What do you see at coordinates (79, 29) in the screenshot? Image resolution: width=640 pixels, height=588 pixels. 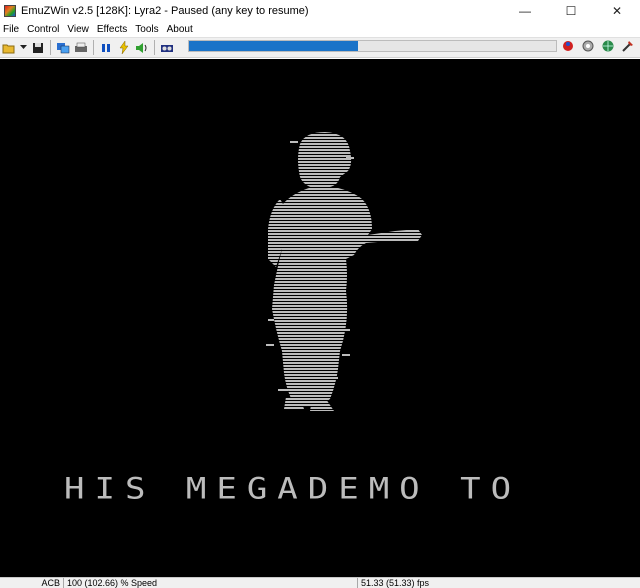 I see `menu-view: View` at bounding box center [79, 29].